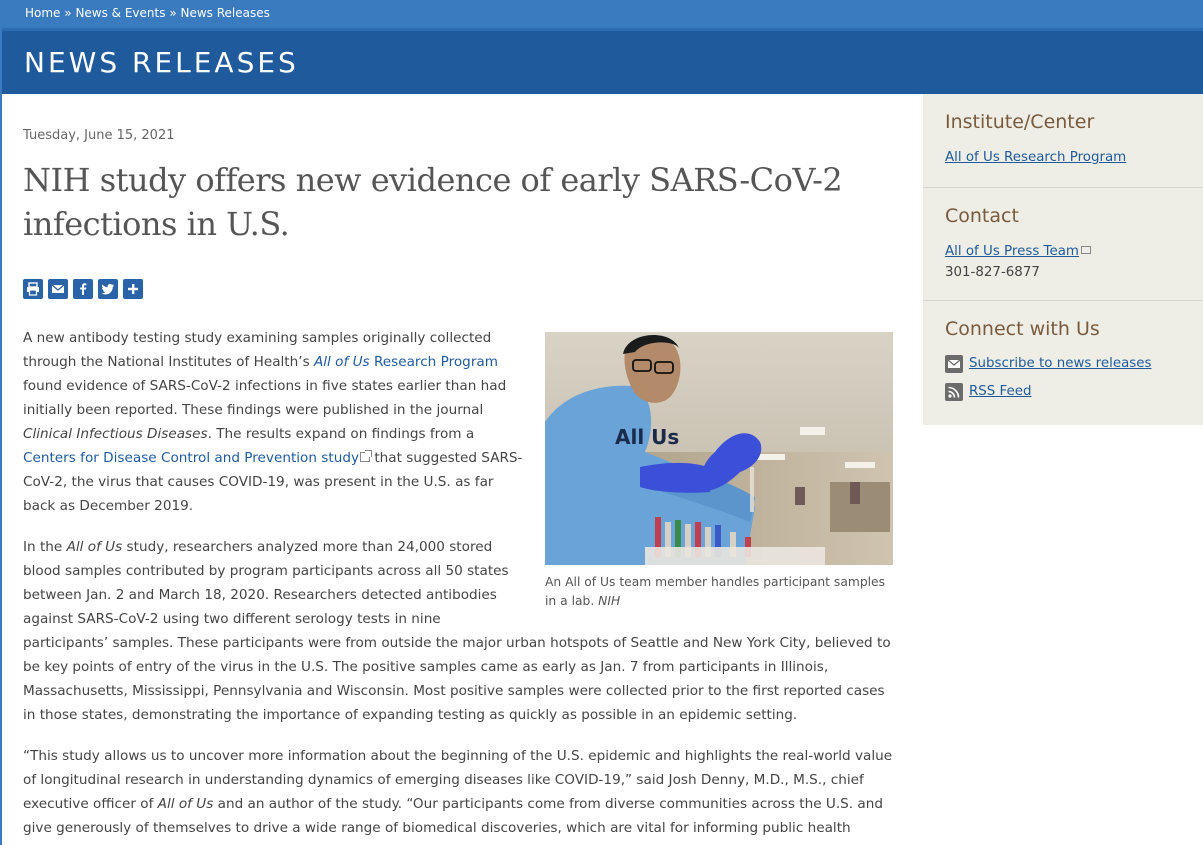 This screenshot has width=1203, height=845. I want to click on plus-icon, so click(133, 289).